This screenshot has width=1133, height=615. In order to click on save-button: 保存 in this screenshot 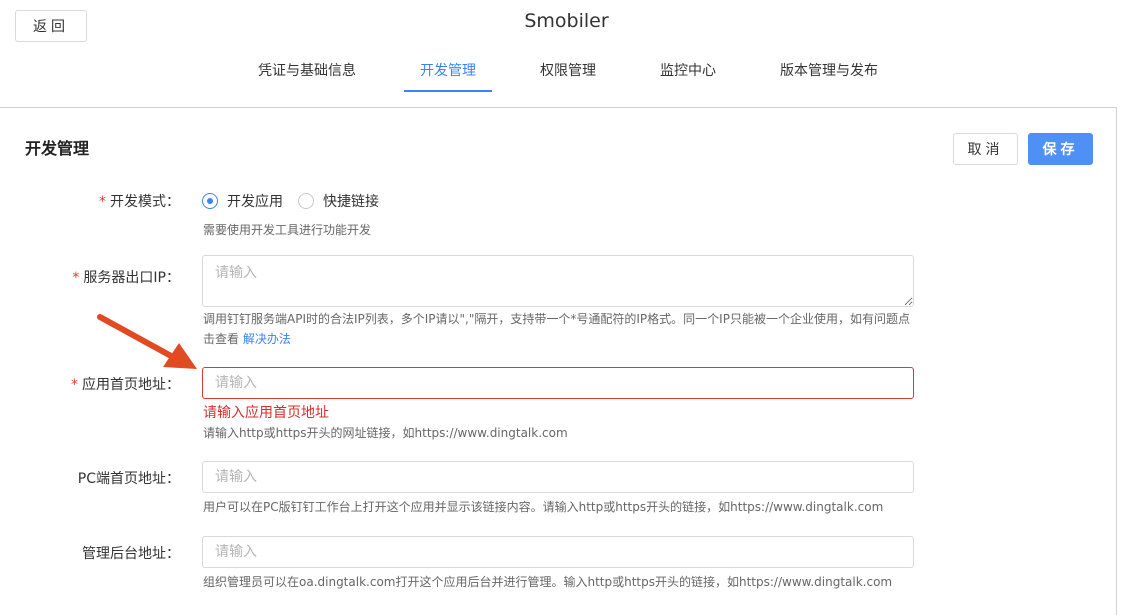, I will do `click(1060, 149)`.